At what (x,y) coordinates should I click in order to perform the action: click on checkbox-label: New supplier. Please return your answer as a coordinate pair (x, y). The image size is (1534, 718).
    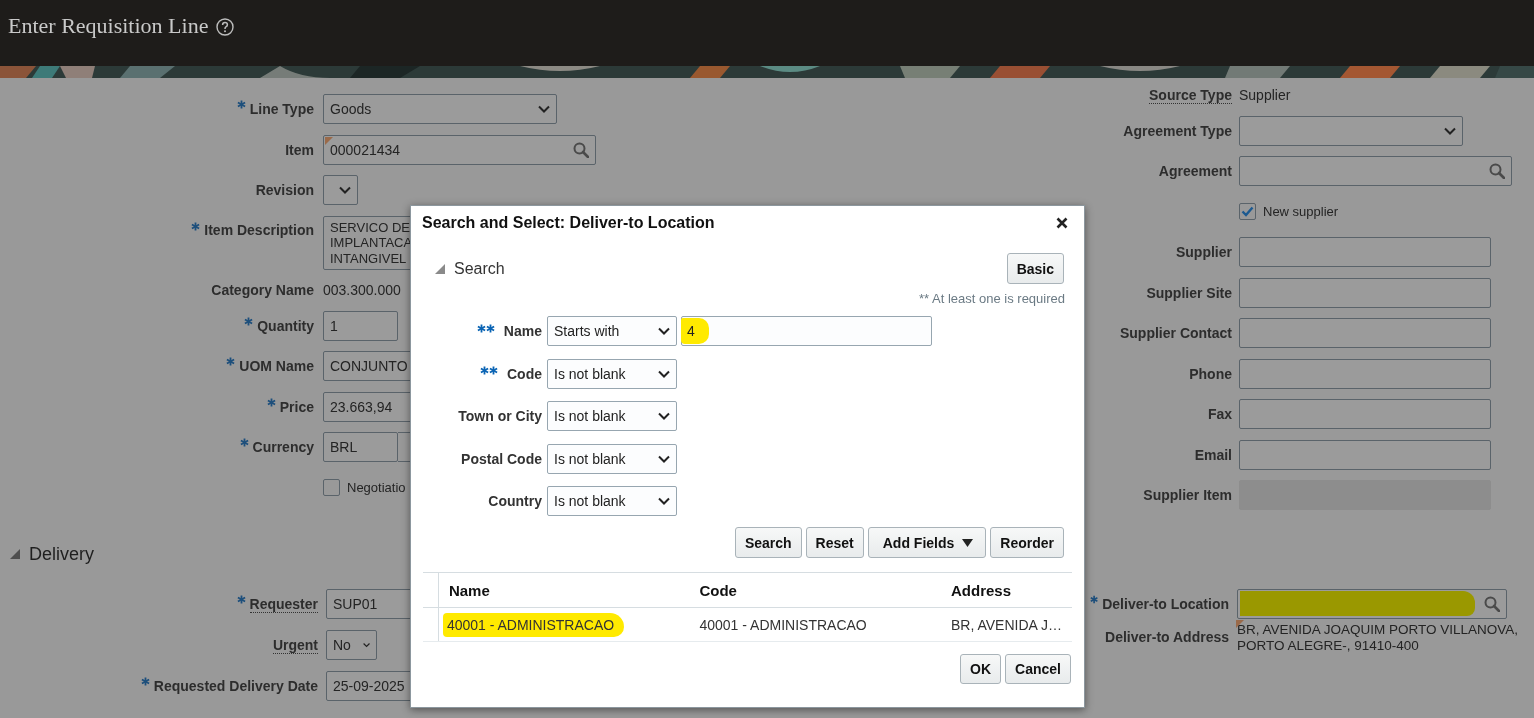
    Looking at the image, I should click on (1301, 211).